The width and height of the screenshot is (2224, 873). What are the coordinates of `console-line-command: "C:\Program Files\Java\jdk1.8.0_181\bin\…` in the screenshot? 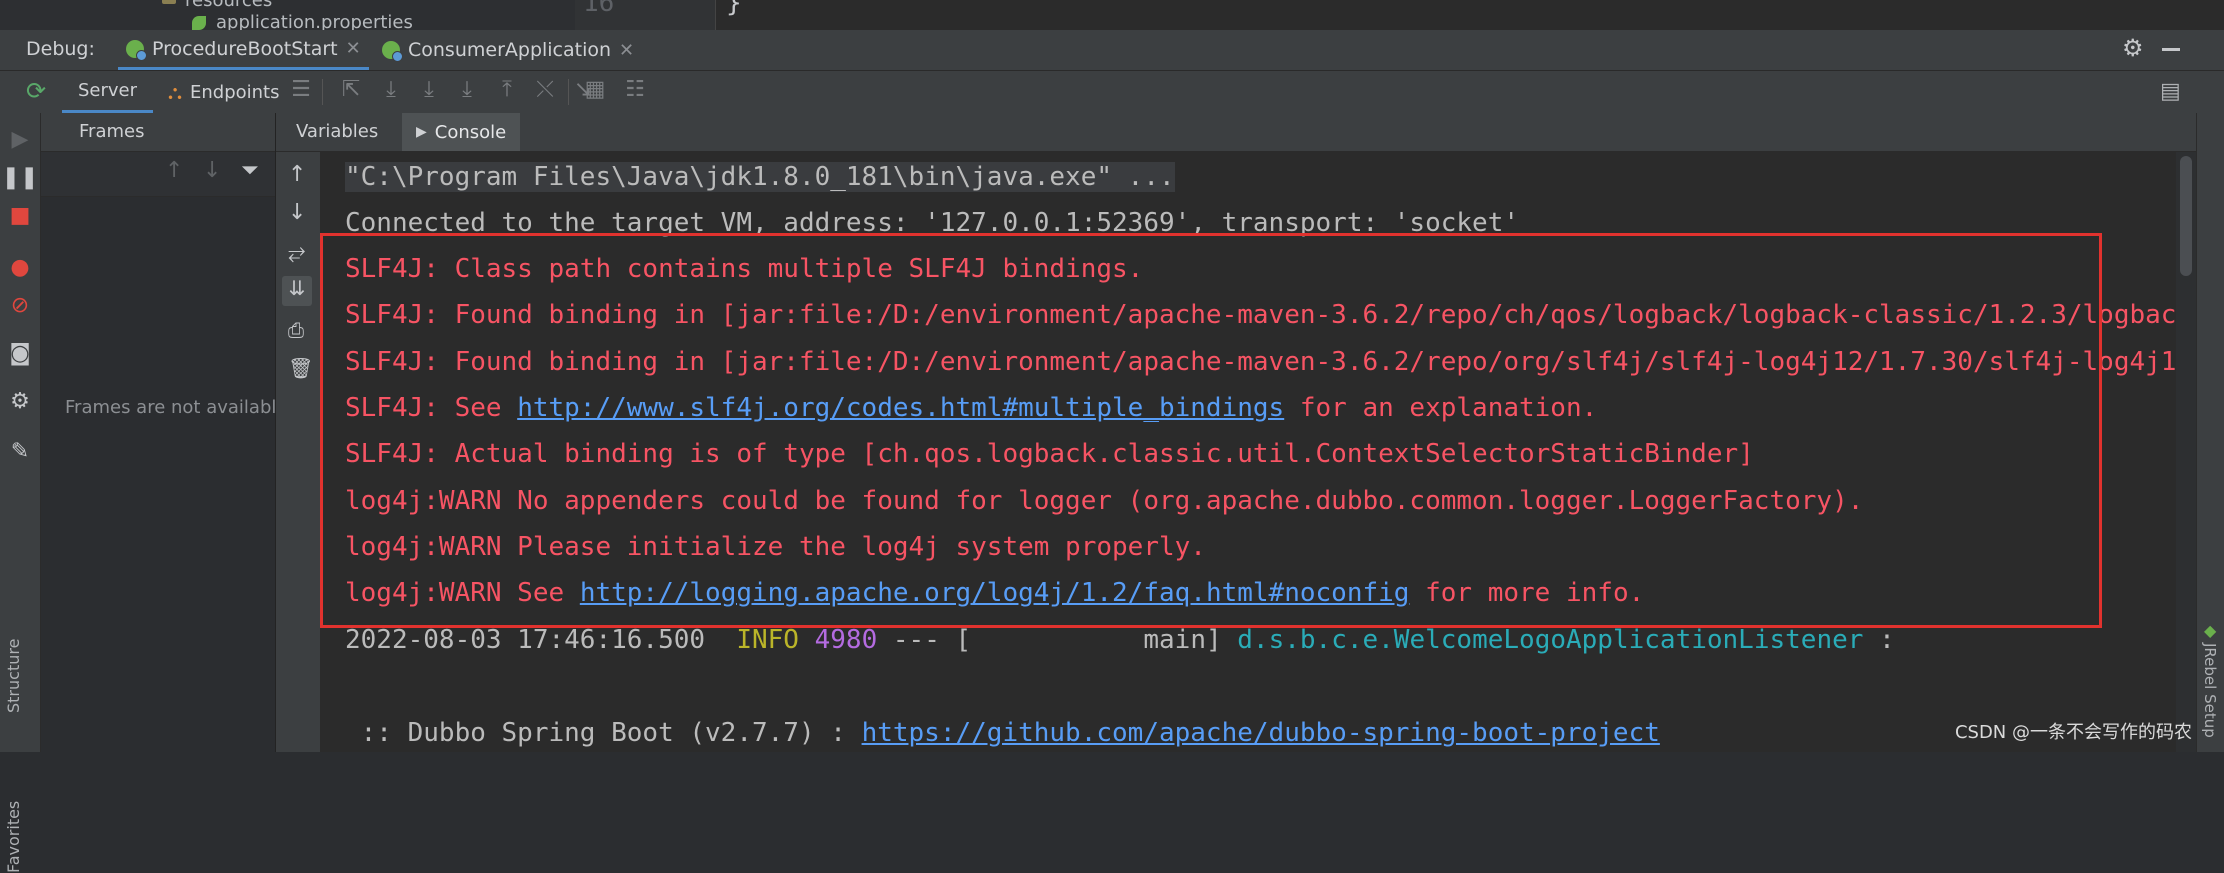 It's located at (760, 177).